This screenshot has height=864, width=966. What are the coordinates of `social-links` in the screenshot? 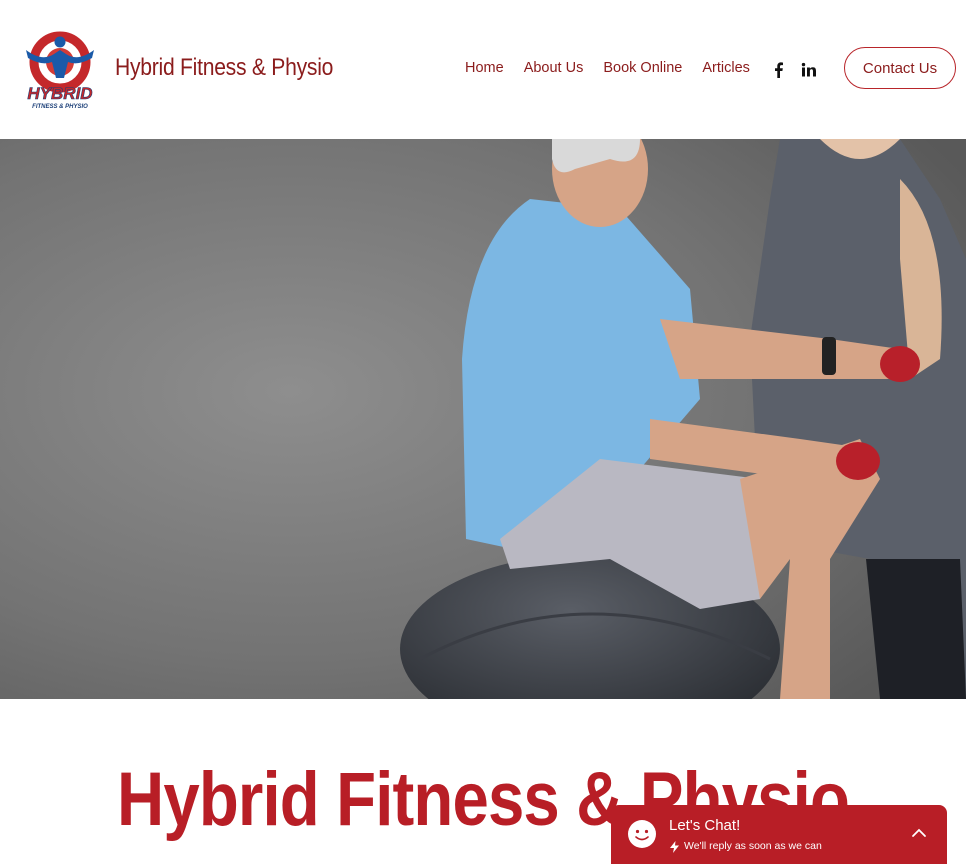 It's located at (794, 70).